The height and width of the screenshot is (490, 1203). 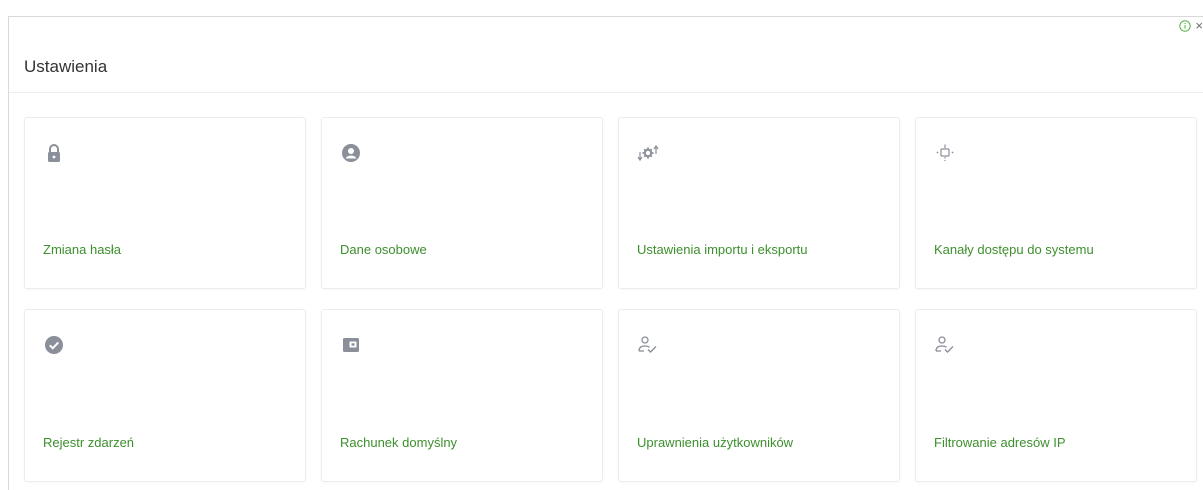 I want to click on tile-personal-data: Dane osobowe, so click(x=462, y=203).